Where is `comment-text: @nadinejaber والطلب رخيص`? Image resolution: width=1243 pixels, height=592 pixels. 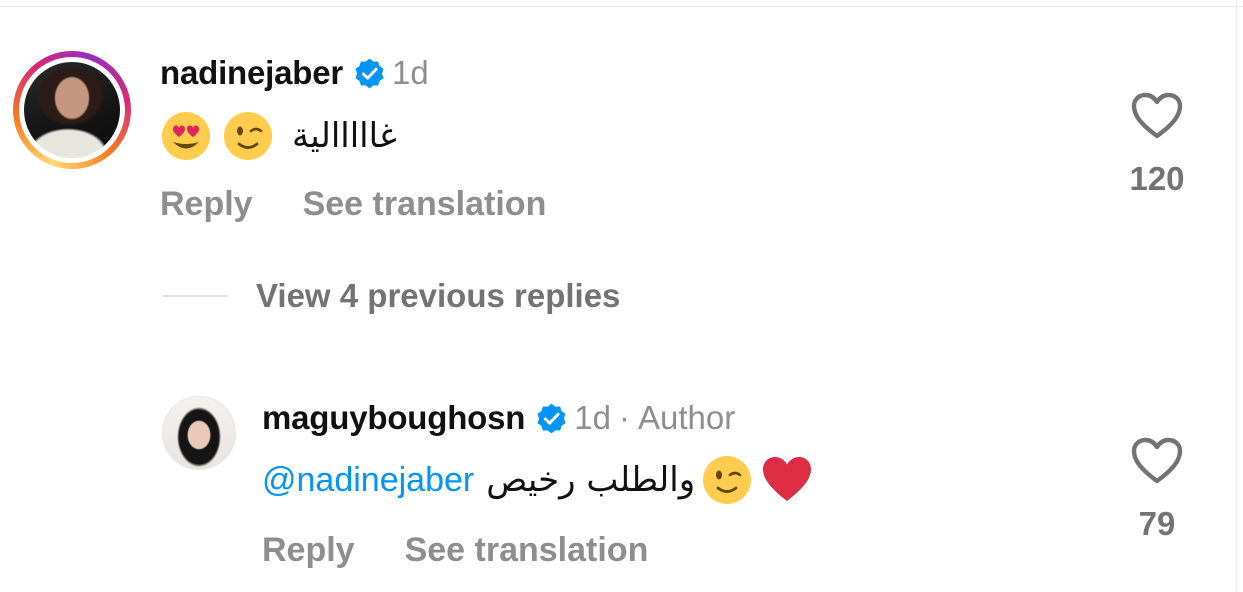
comment-text: @nadinejaber والطلب رخيص is located at coordinates (541, 480).